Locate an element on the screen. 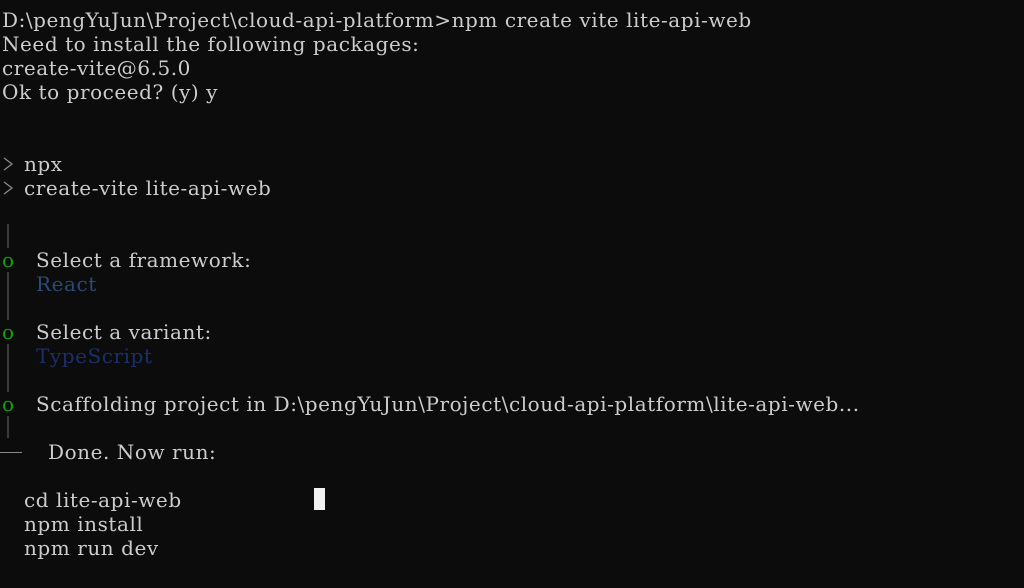  select-variant-label: Select a variant: is located at coordinates (124, 332).